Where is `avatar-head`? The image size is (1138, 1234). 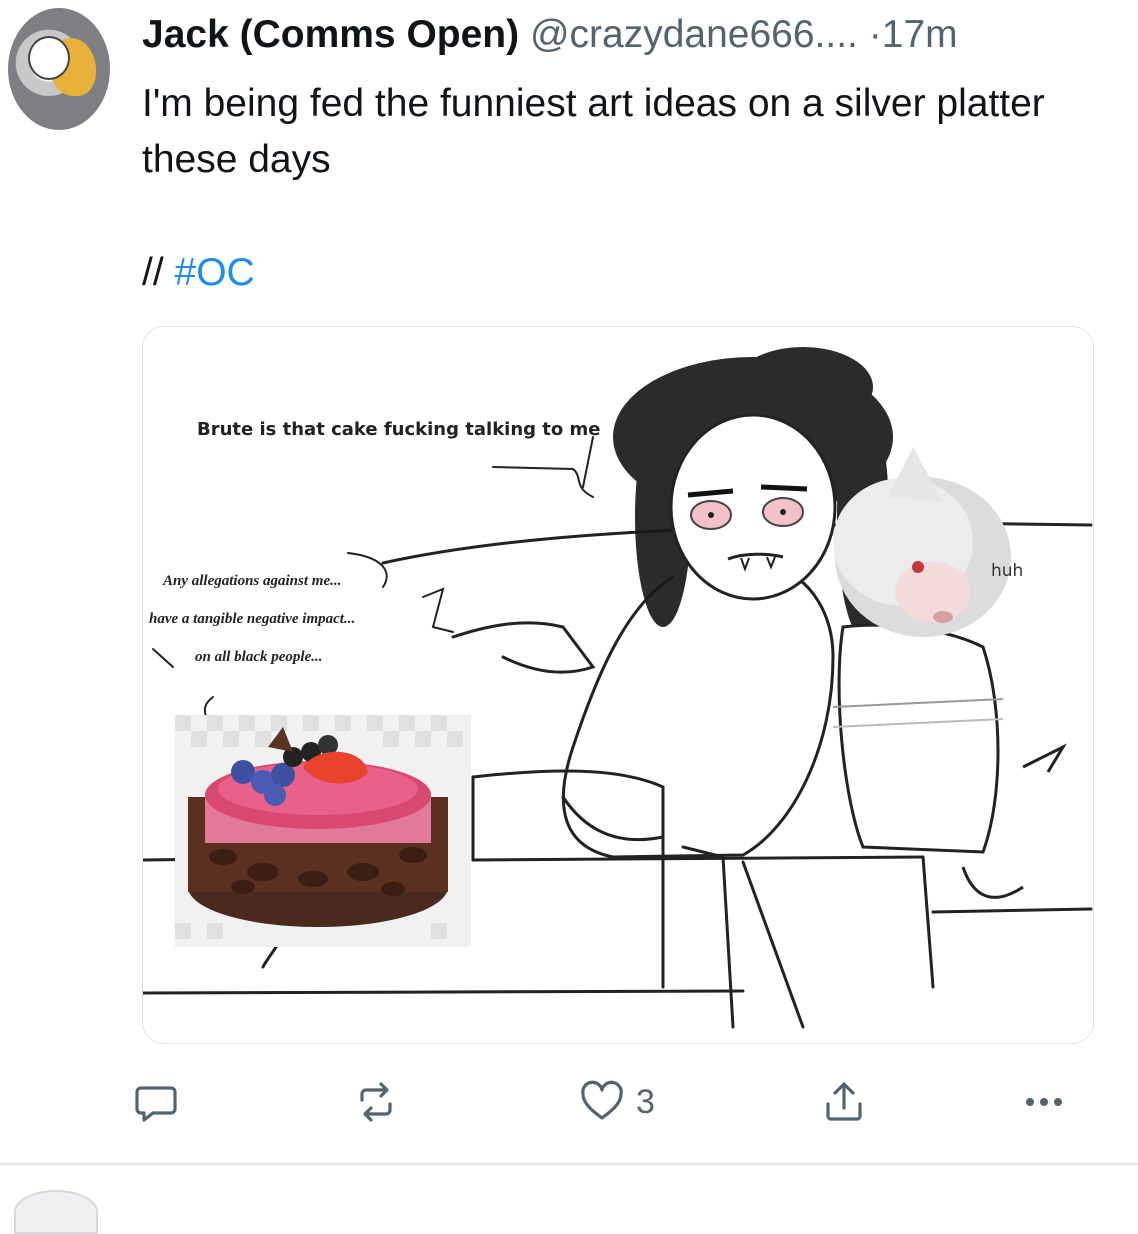
avatar-head is located at coordinates (49, 58).